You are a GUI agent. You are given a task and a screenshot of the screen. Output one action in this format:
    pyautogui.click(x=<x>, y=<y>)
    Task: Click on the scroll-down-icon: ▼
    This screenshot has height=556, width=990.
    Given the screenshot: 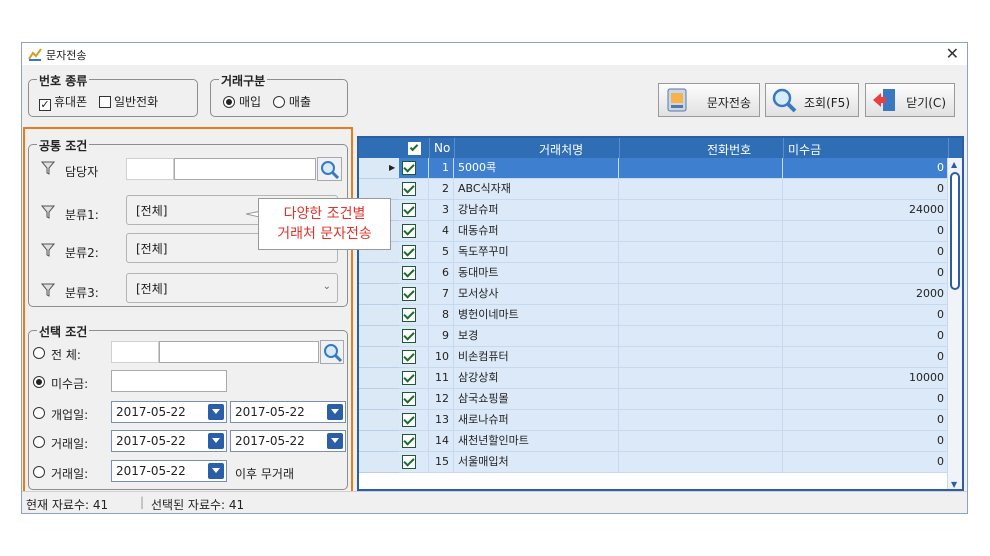 What is the action you would take?
    pyautogui.click(x=954, y=484)
    